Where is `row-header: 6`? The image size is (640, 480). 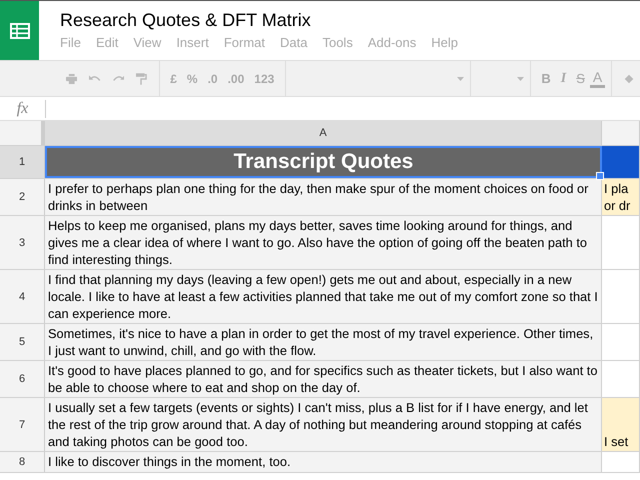
row-header: 6 is located at coordinates (22, 379).